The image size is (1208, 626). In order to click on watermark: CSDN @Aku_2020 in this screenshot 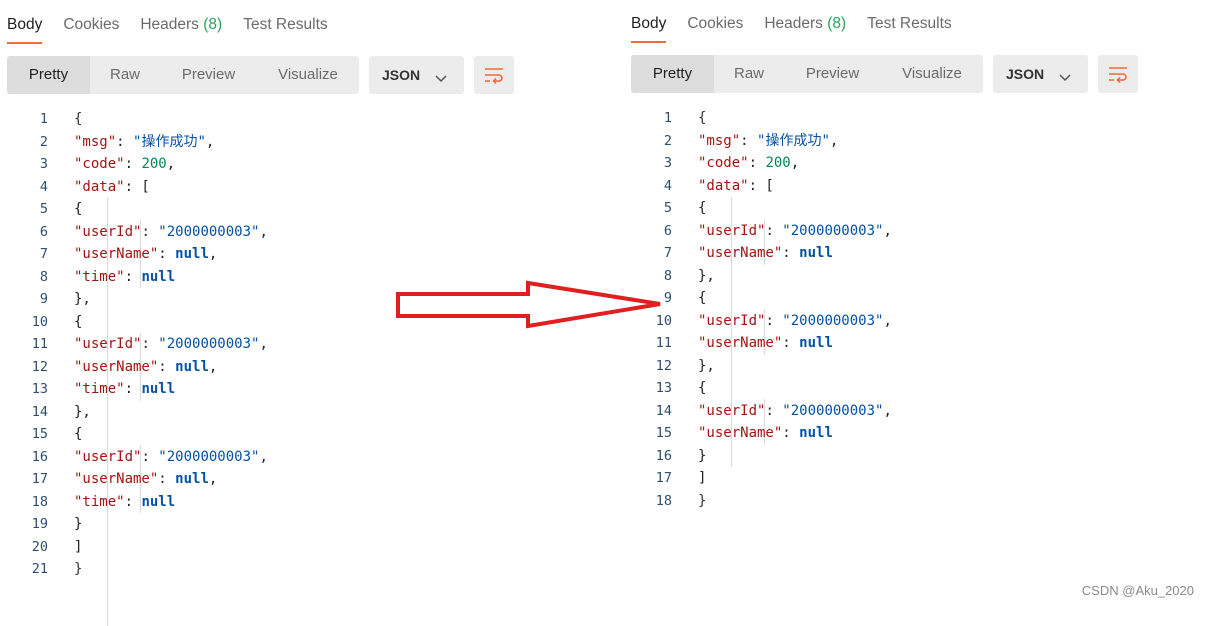, I will do `click(1137, 590)`.